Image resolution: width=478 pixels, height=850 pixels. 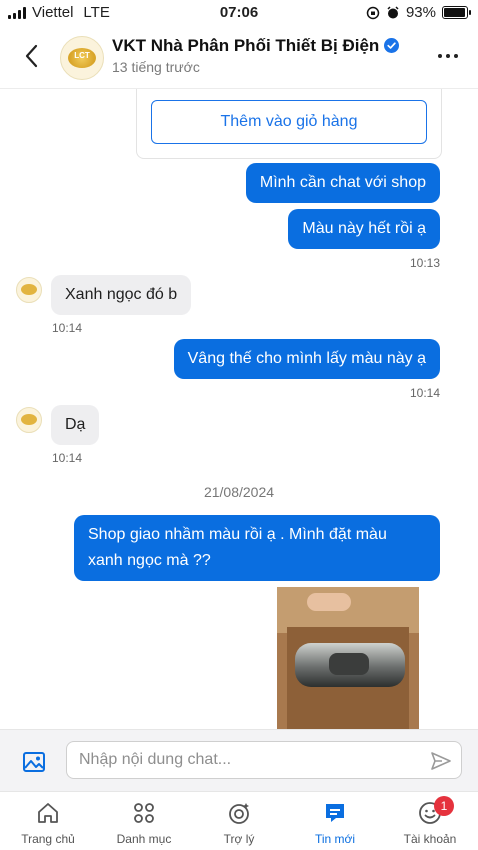 What do you see at coordinates (392, 45) in the screenshot?
I see `verified-badge-icon` at bounding box center [392, 45].